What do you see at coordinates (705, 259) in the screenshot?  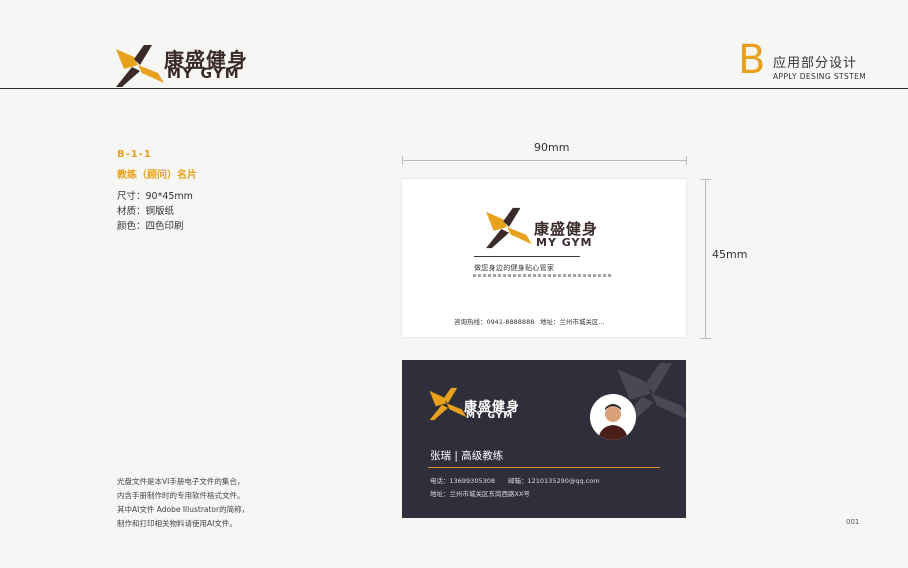 I see `height-dimension-line` at bounding box center [705, 259].